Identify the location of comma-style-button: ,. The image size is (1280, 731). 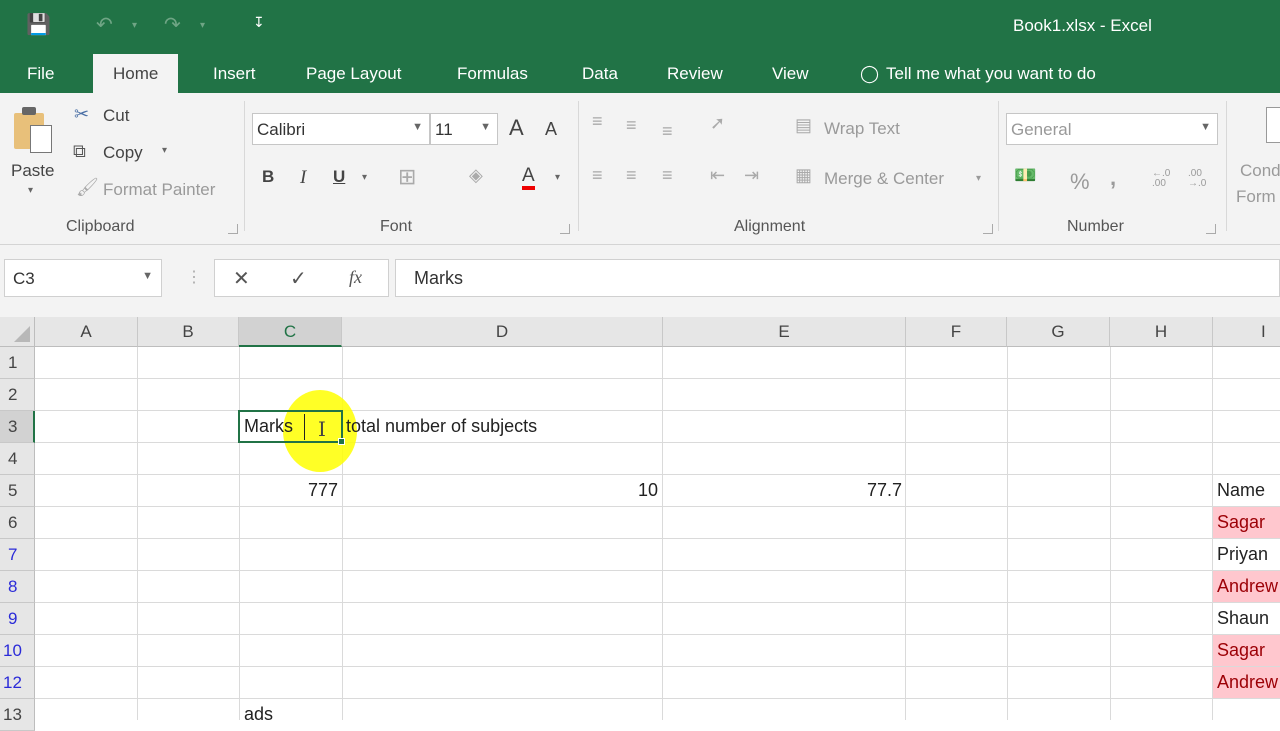
(1113, 178).